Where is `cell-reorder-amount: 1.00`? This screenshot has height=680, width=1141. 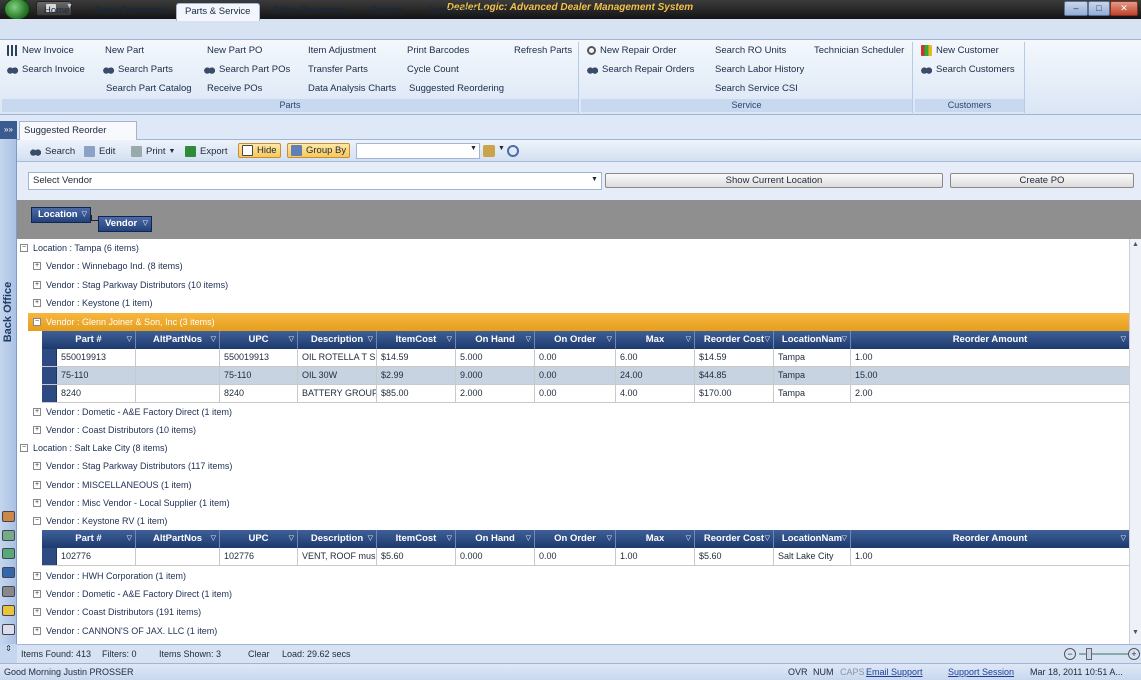 cell-reorder-amount: 1.00 is located at coordinates (990, 357).